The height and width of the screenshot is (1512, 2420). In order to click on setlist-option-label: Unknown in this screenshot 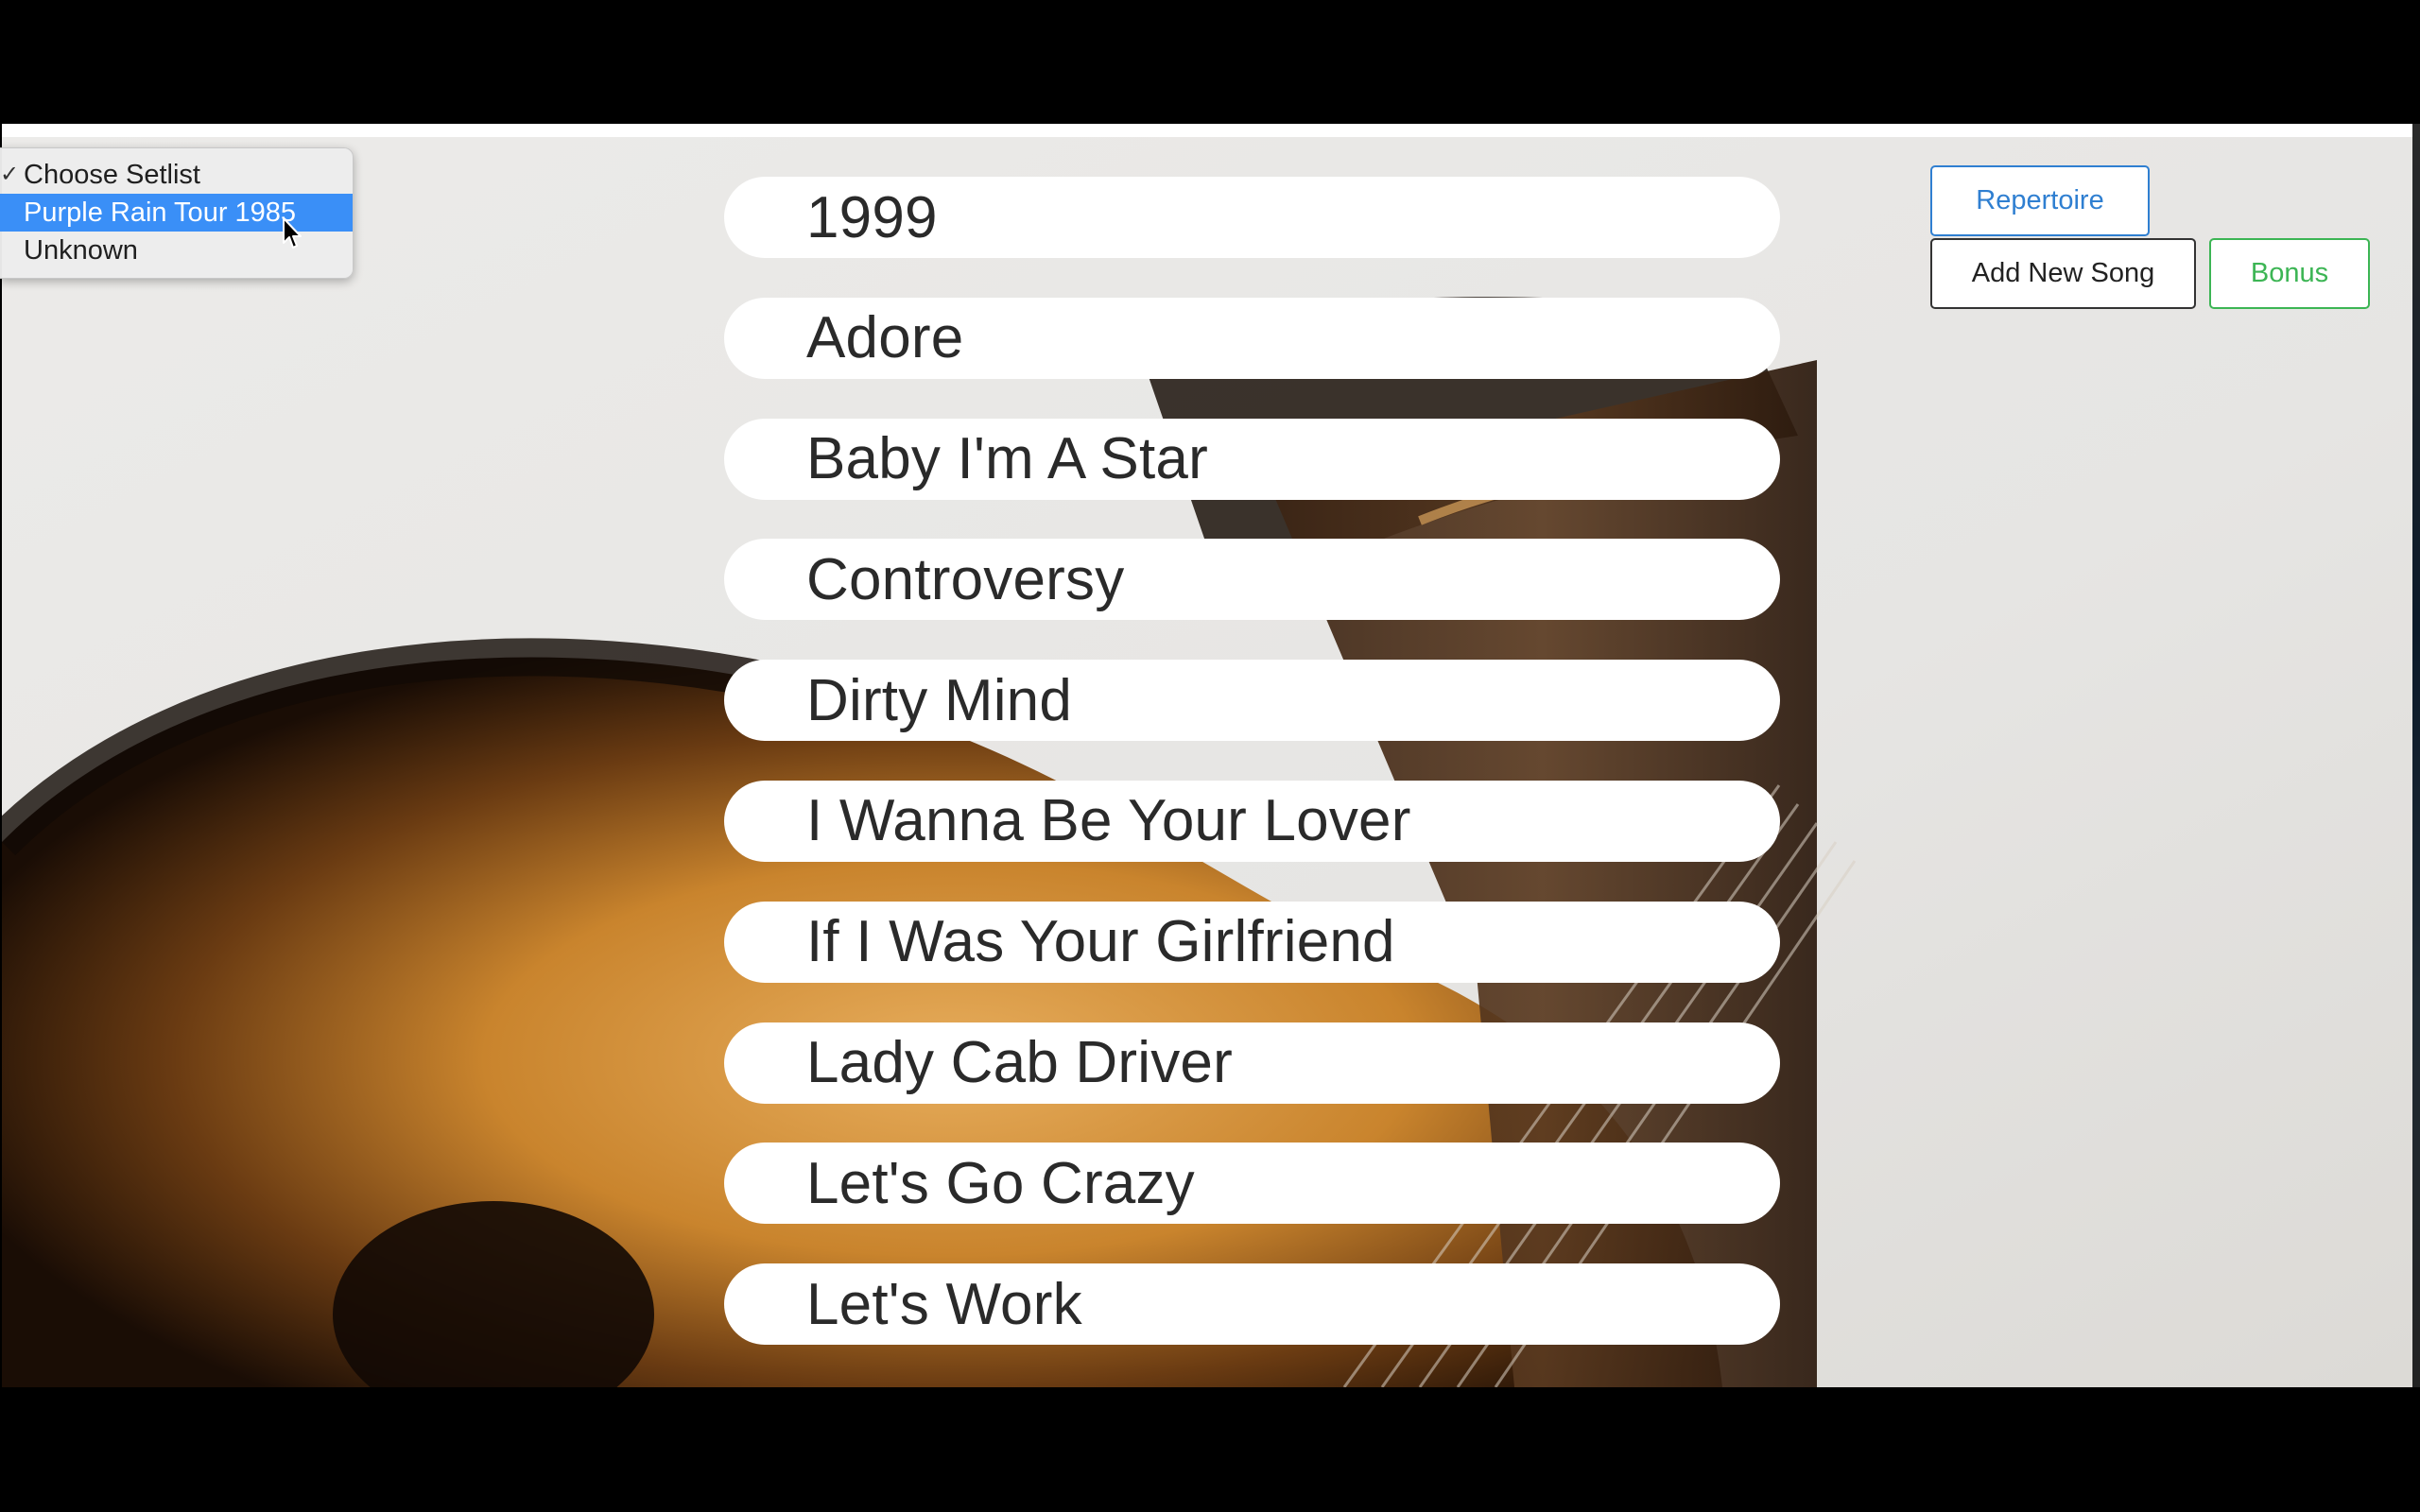, I will do `click(81, 250)`.